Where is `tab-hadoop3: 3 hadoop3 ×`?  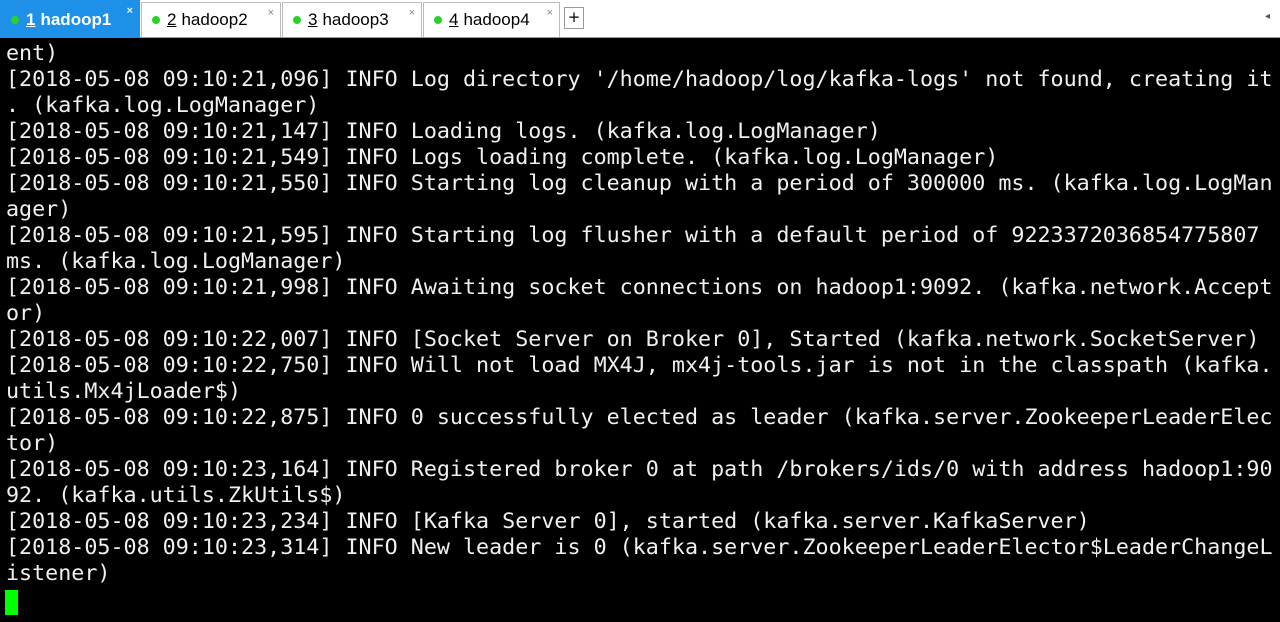 tab-hadoop3: 3 hadoop3 × is located at coordinates (352, 19).